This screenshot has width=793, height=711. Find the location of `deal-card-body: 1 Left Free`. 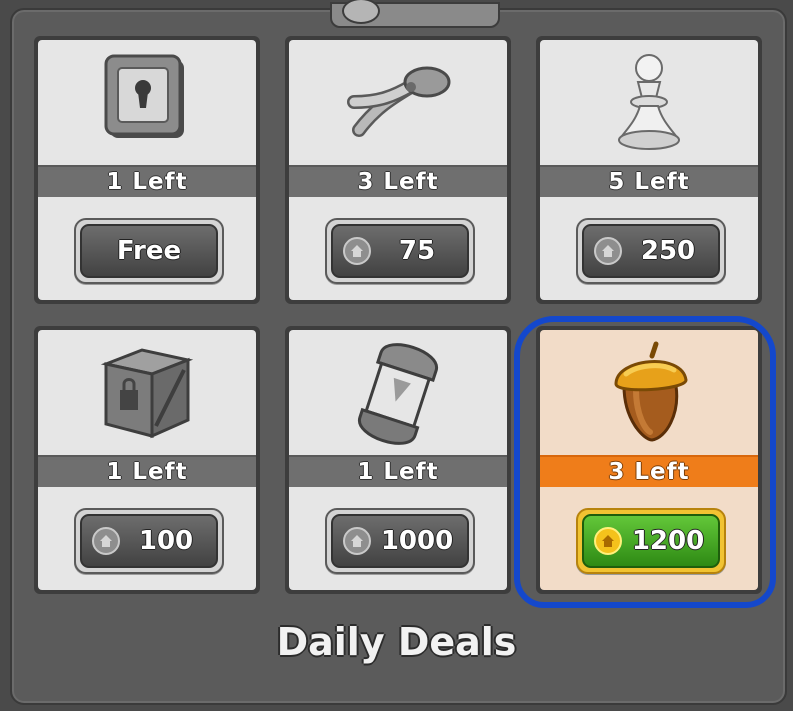

deal-card-body: 1 Left Free is located at coordinates (147, 170).